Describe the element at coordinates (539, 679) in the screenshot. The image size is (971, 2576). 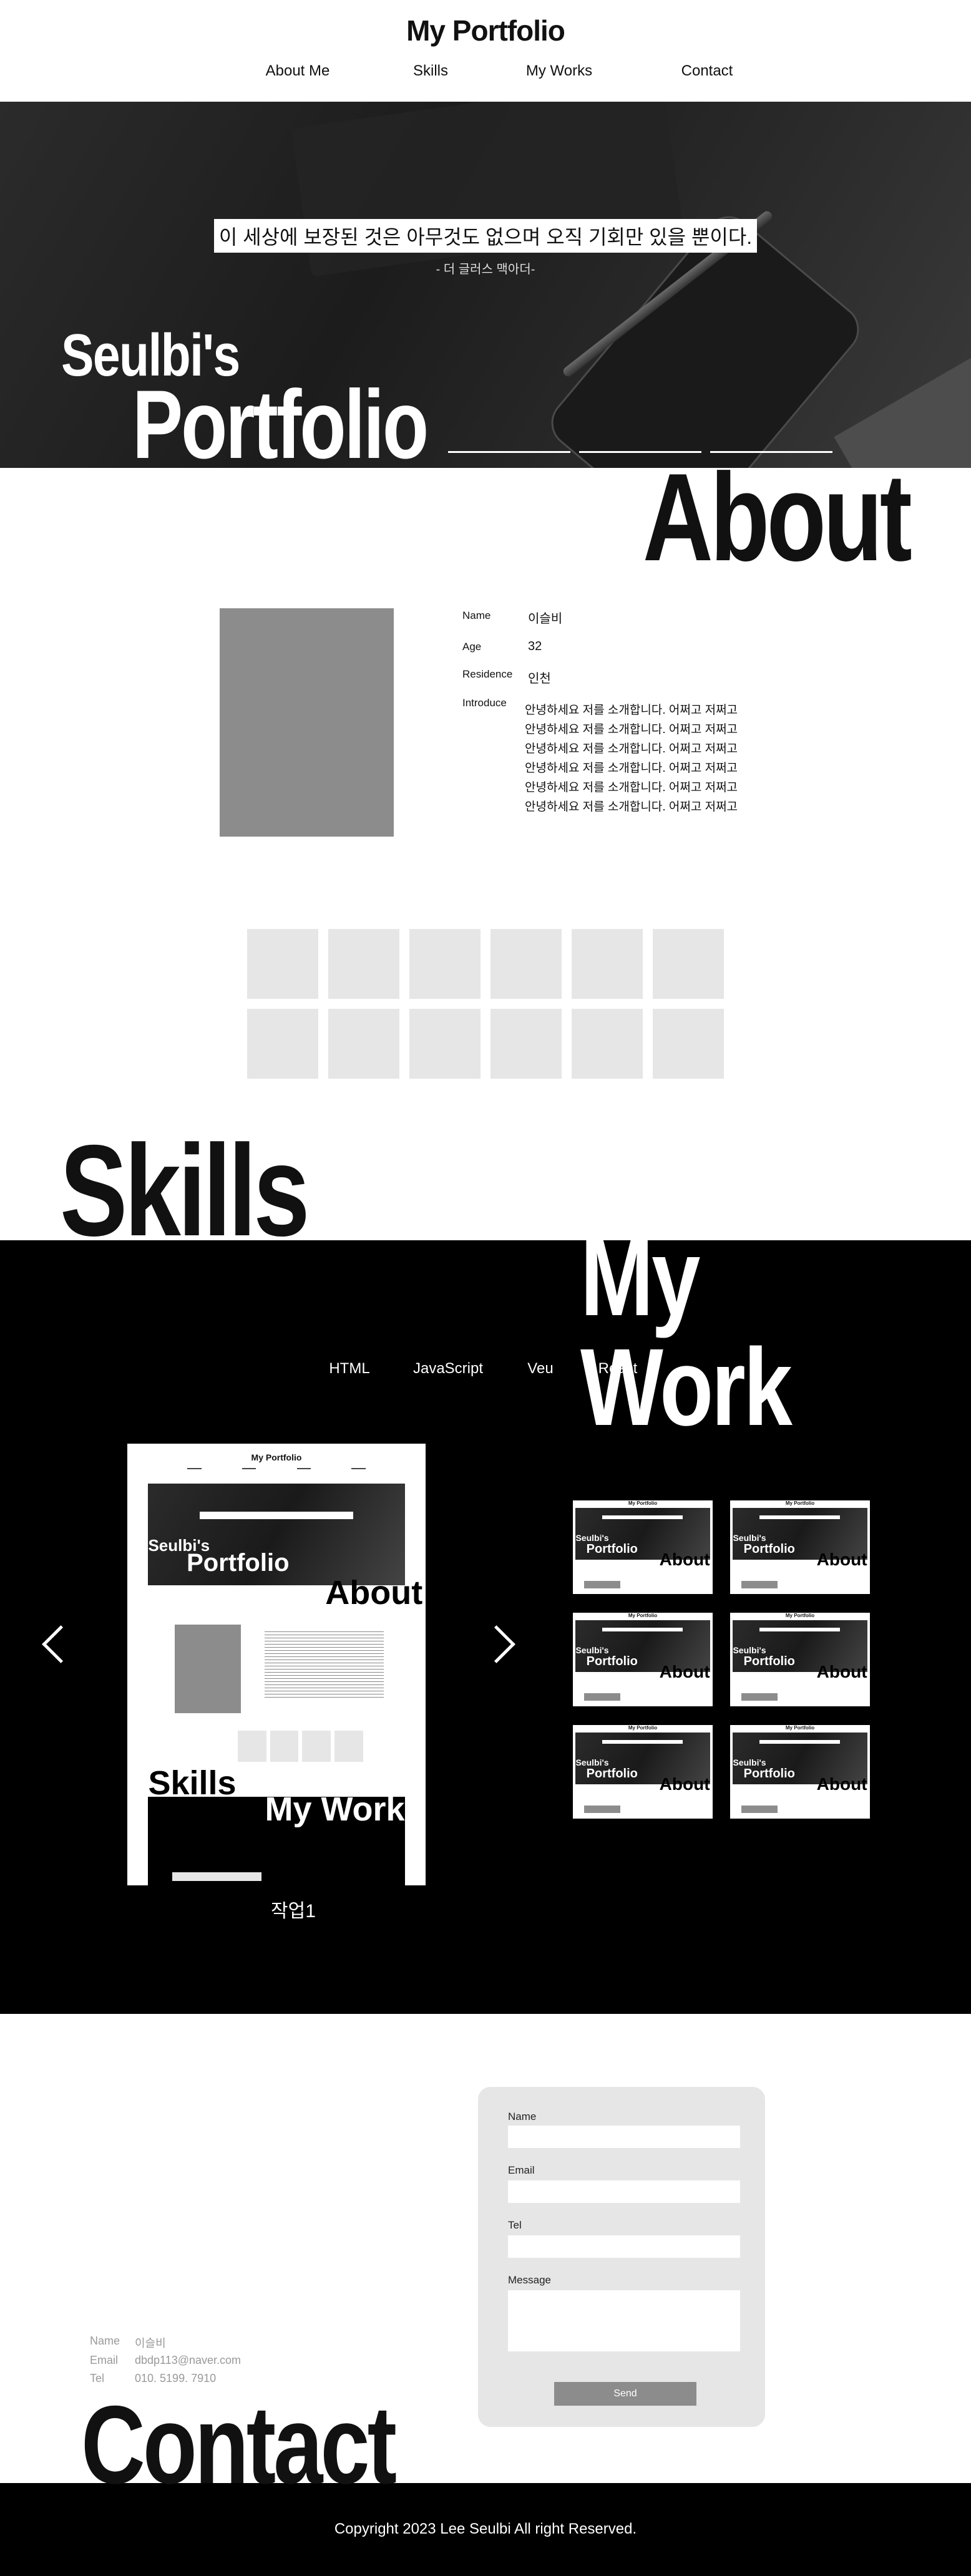
I see `info-value-residence: 인천` at that location.